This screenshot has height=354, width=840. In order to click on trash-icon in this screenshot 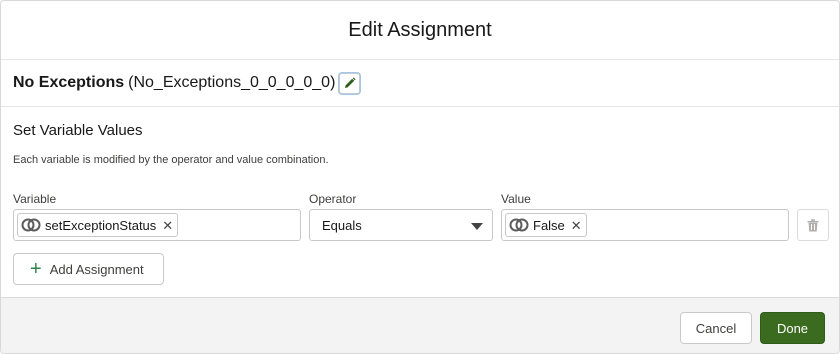, I will do `click(813, 224)`.